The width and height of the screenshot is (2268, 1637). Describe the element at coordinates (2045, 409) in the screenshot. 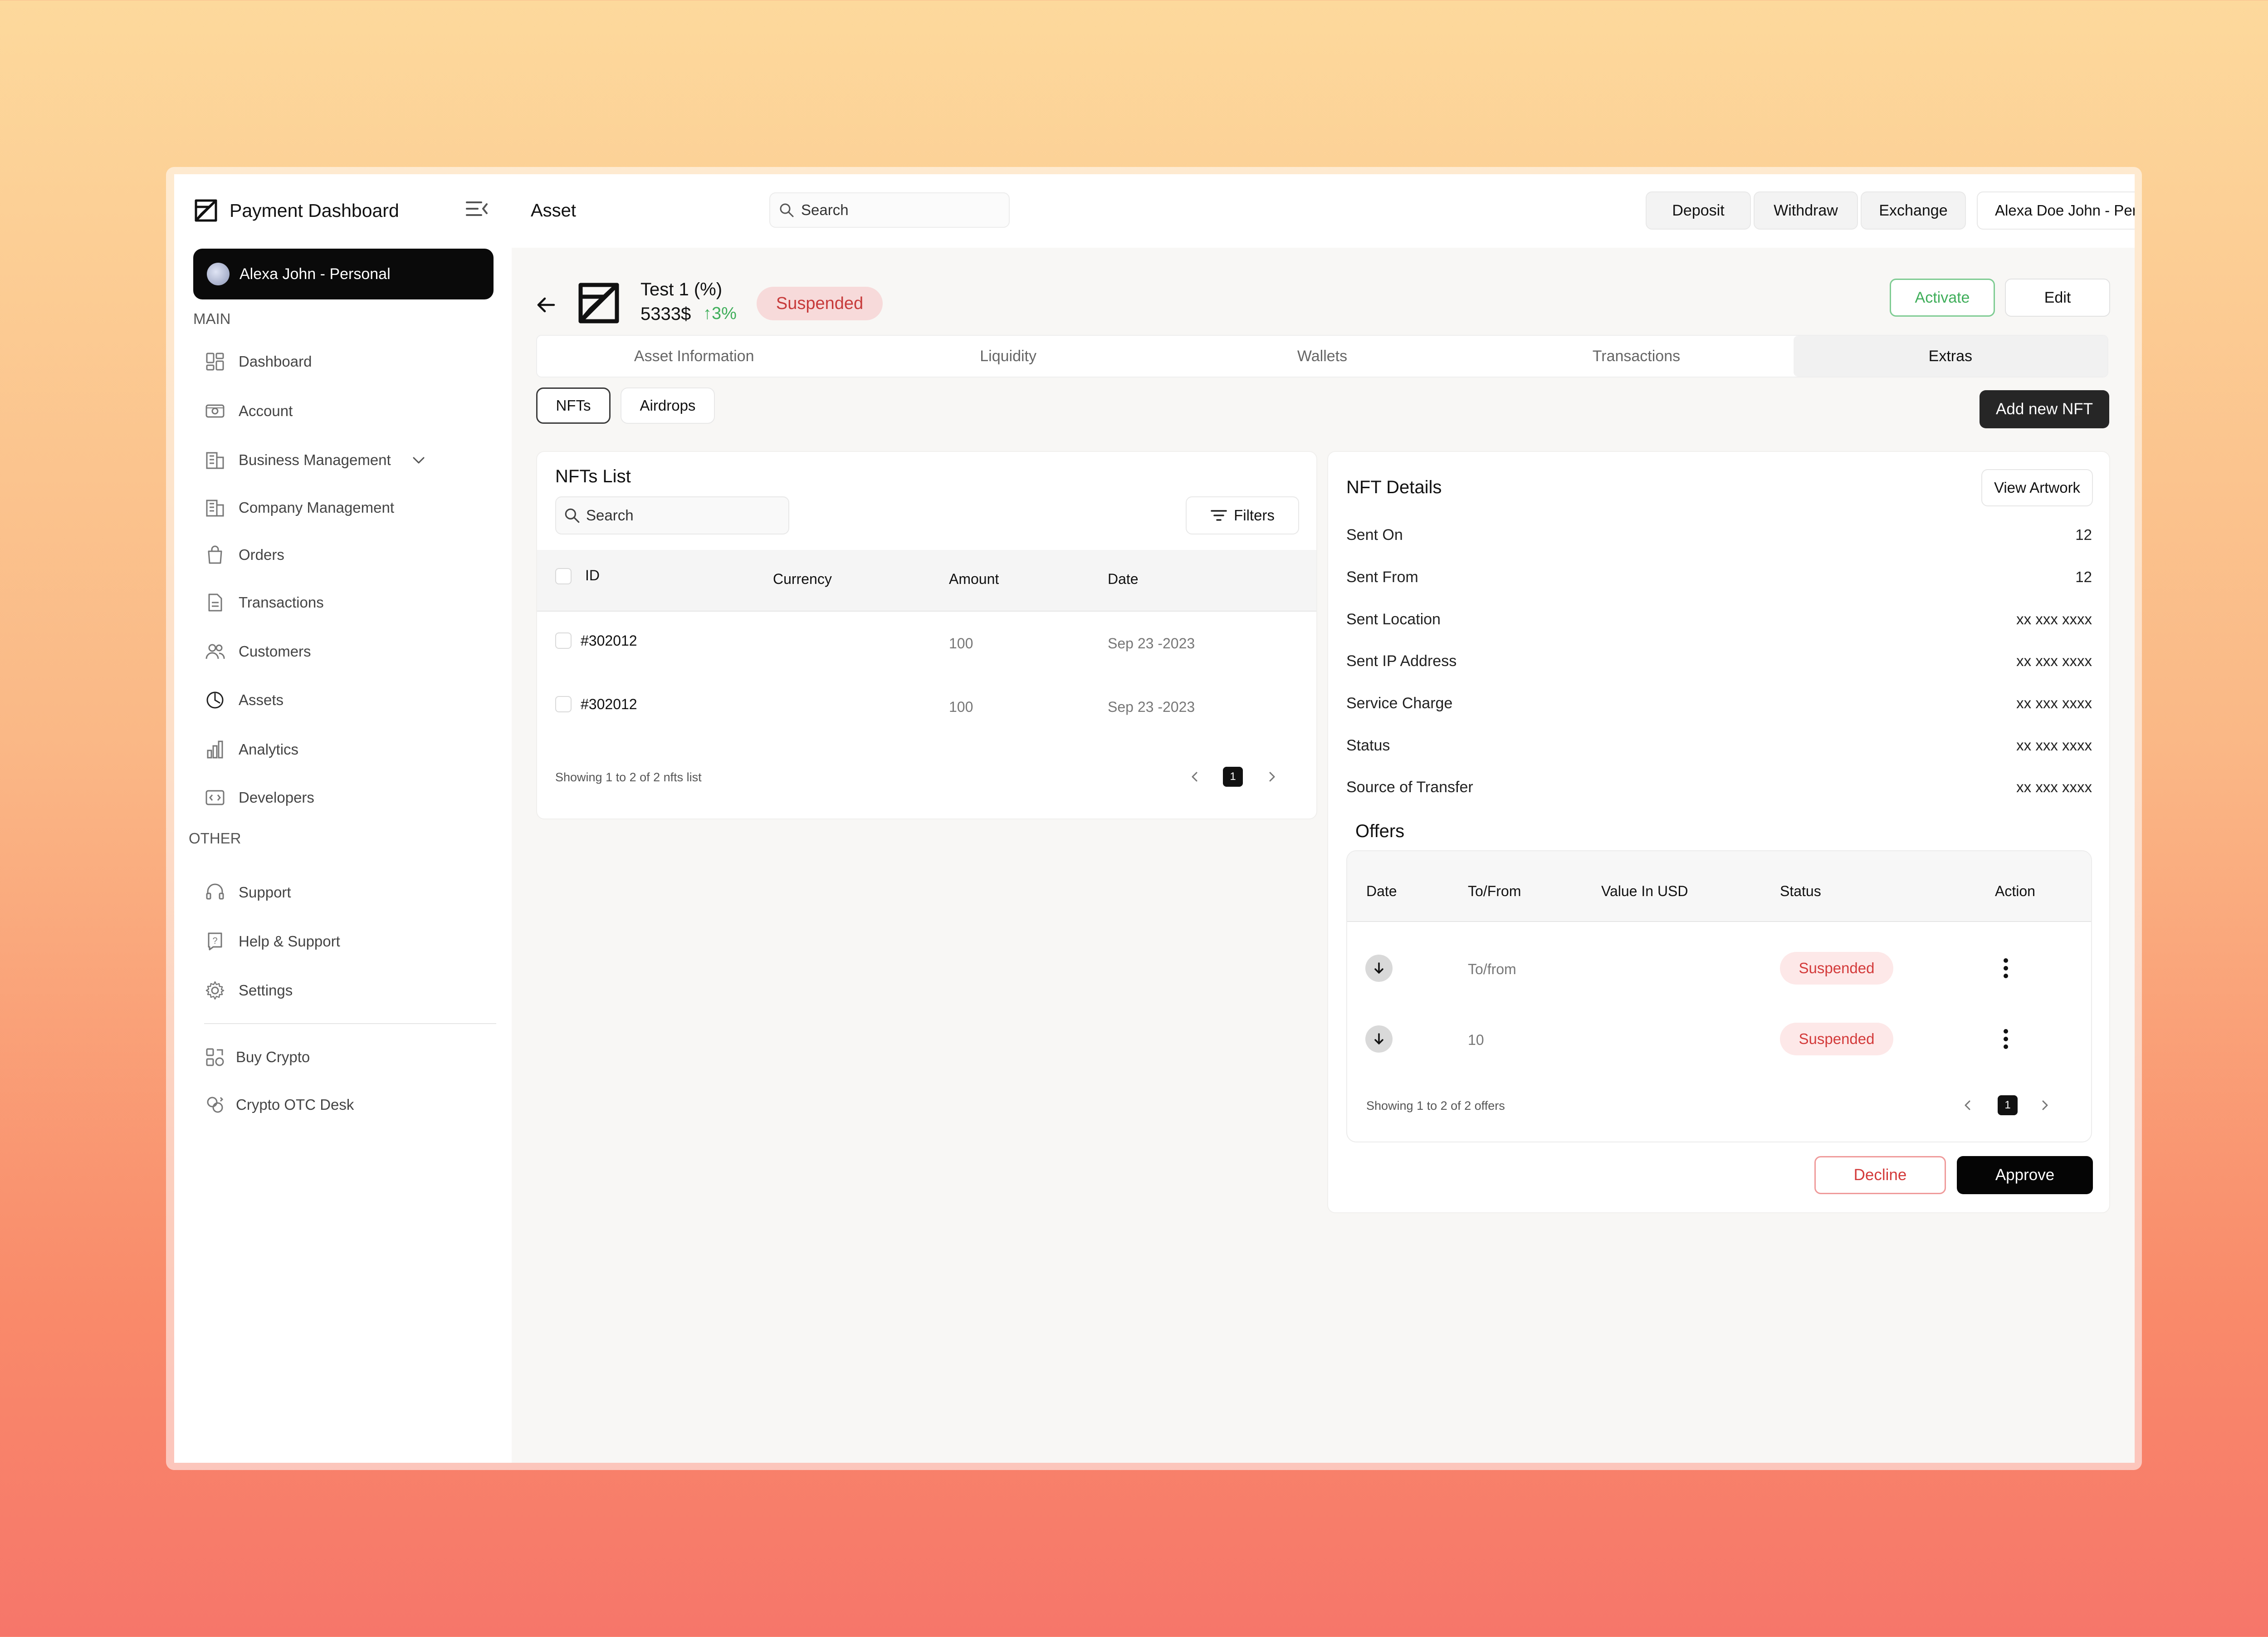

I see `add-new-nft-button: Add new NFT` at that location.